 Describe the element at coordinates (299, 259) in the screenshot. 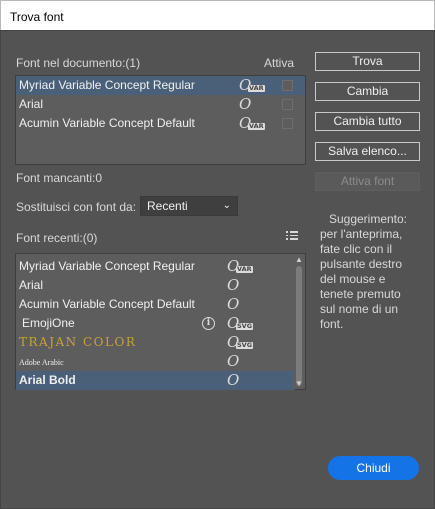

I see `scroll-up-arrow-icon: ▲` at that location.